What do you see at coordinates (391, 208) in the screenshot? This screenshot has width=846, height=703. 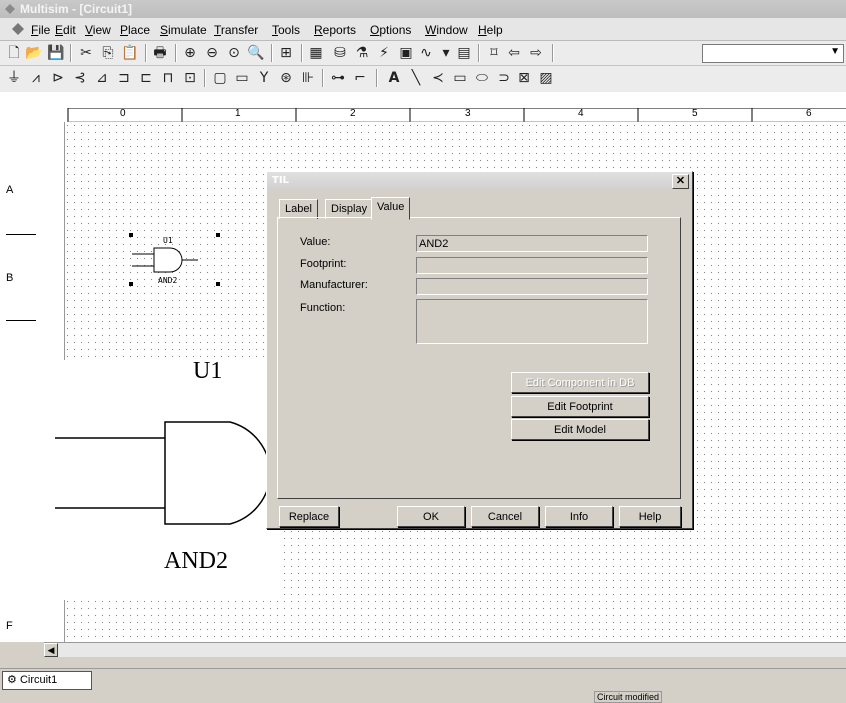 I see `tab-value: Value` at bounding box center [391, 208].